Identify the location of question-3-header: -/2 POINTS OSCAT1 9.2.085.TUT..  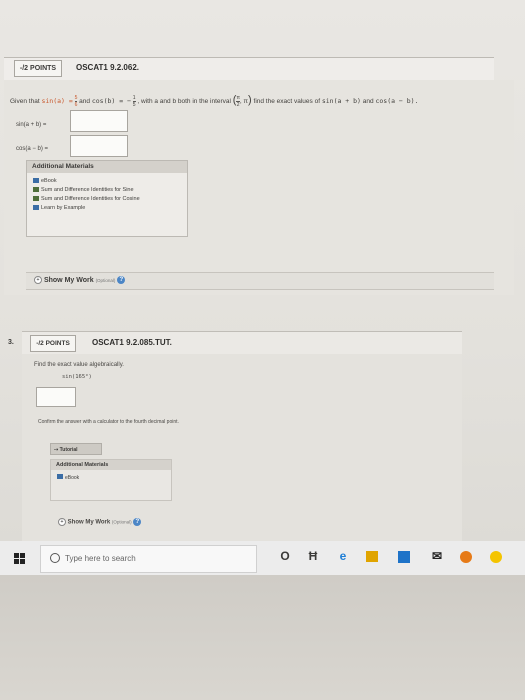
(242, 343).